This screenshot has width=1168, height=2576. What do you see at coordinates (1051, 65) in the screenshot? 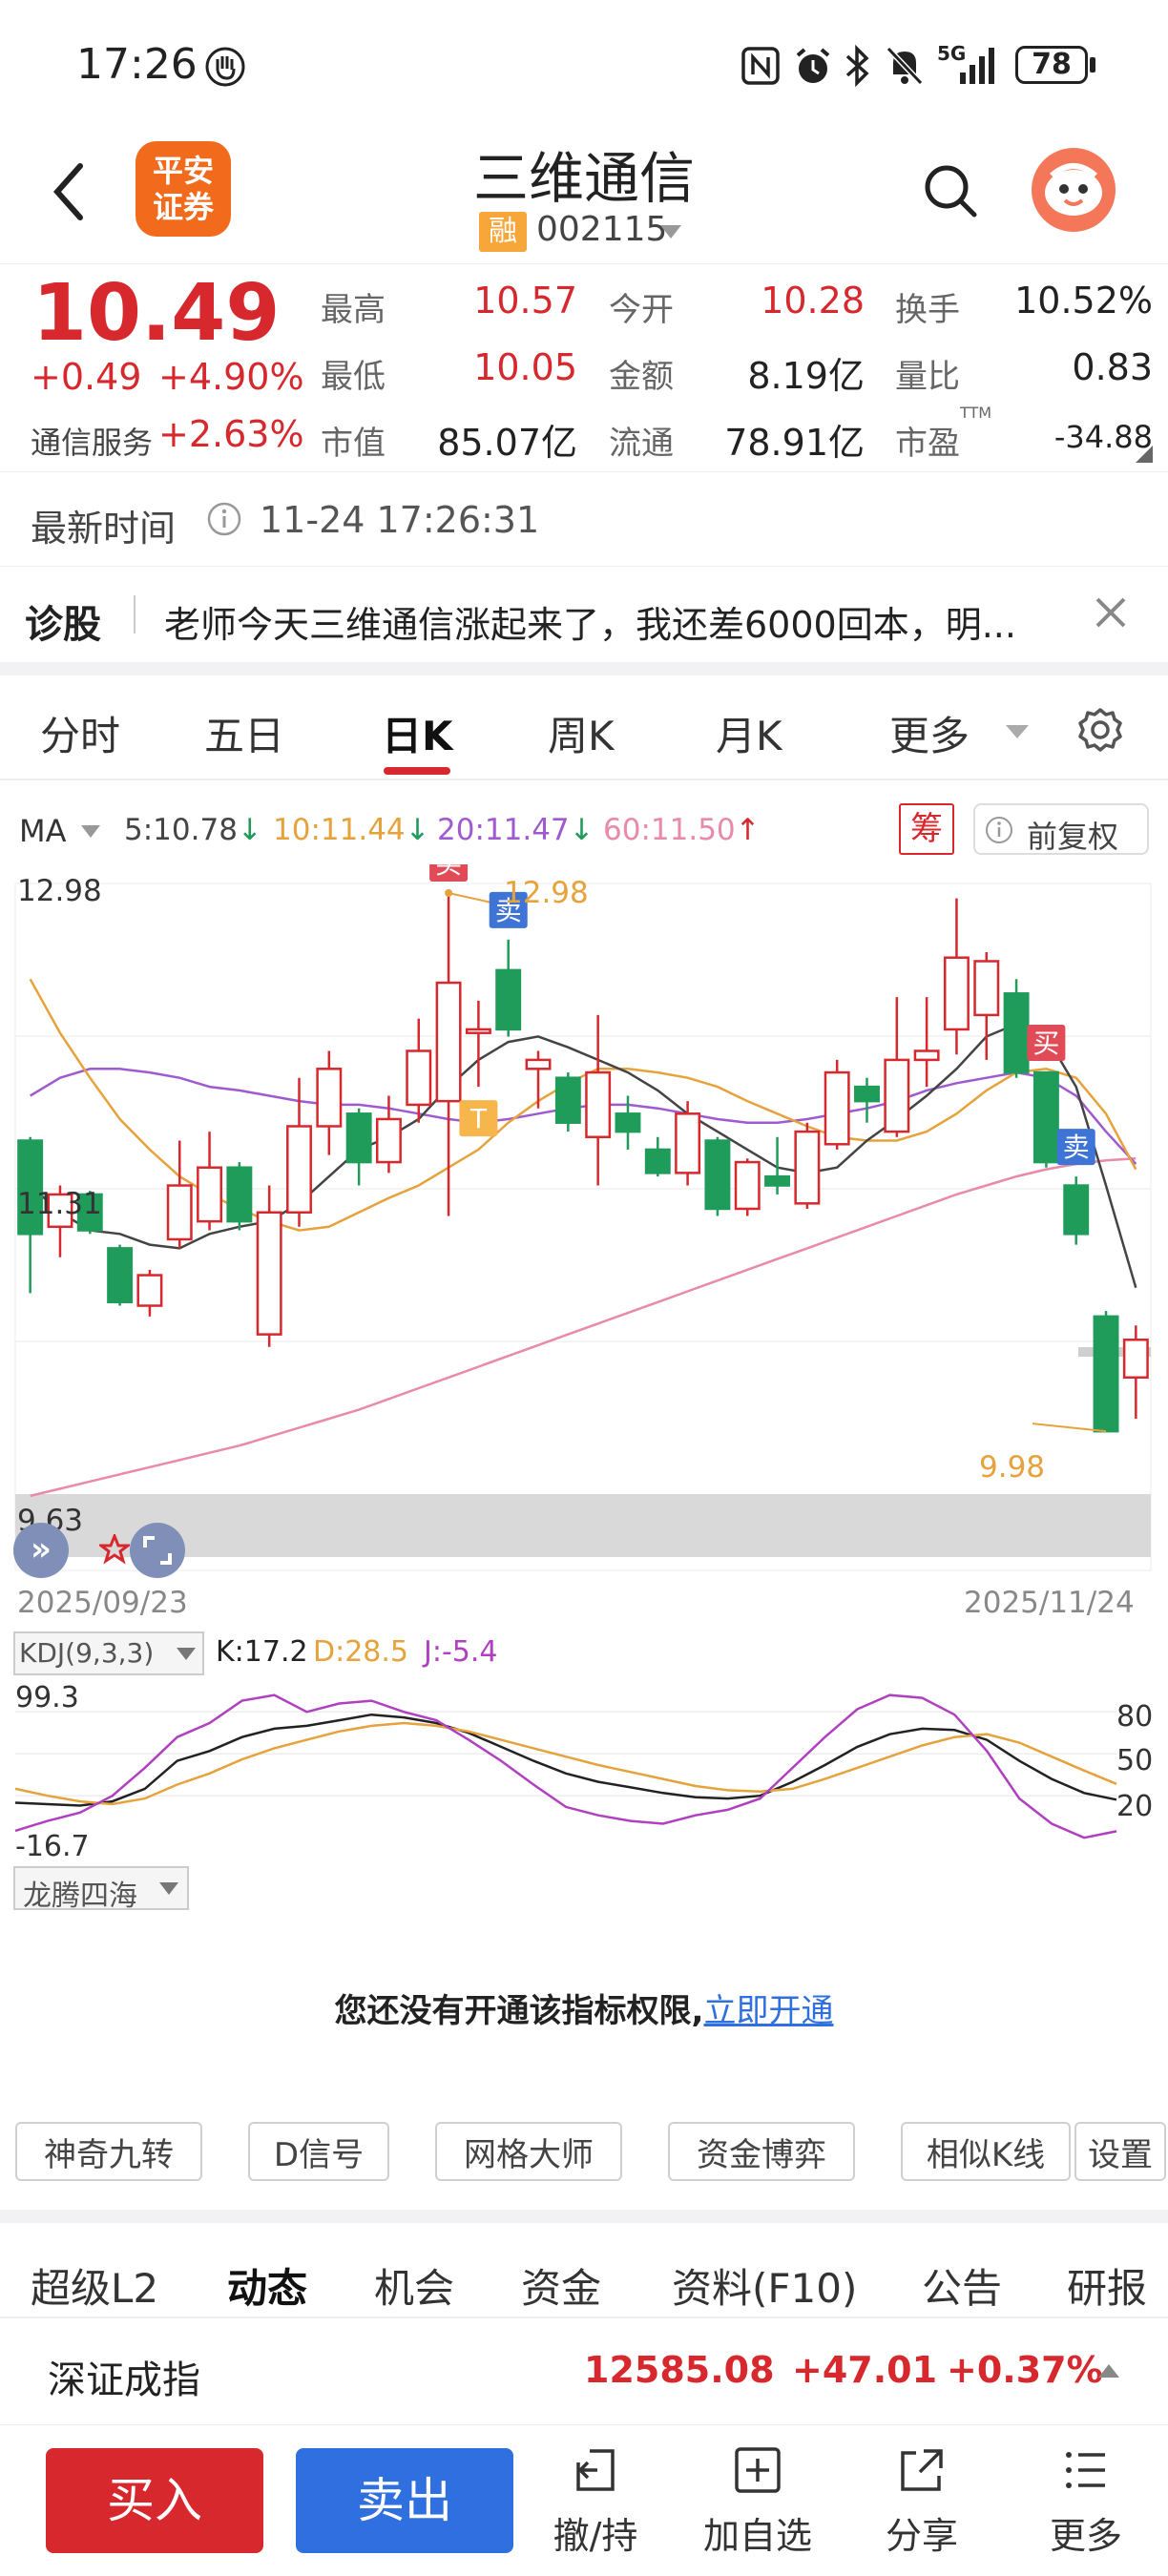
I see `battery-icon: 78` at bounding box center [1051, 65].